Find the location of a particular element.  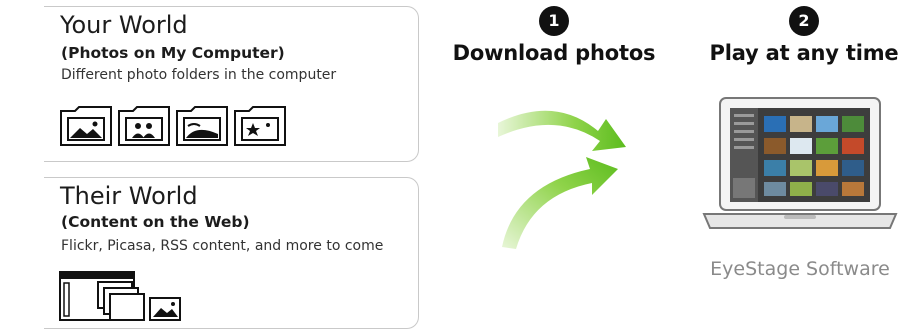

step-play: 2 Play at any time is located at coordinates (799, 35).